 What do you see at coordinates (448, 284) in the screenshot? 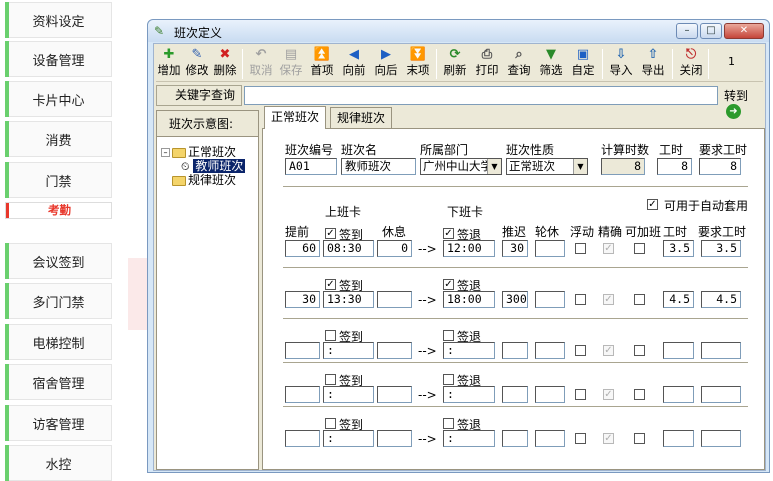
I see `checkout-checkbox: ✓` at bounding box center [448, 284].